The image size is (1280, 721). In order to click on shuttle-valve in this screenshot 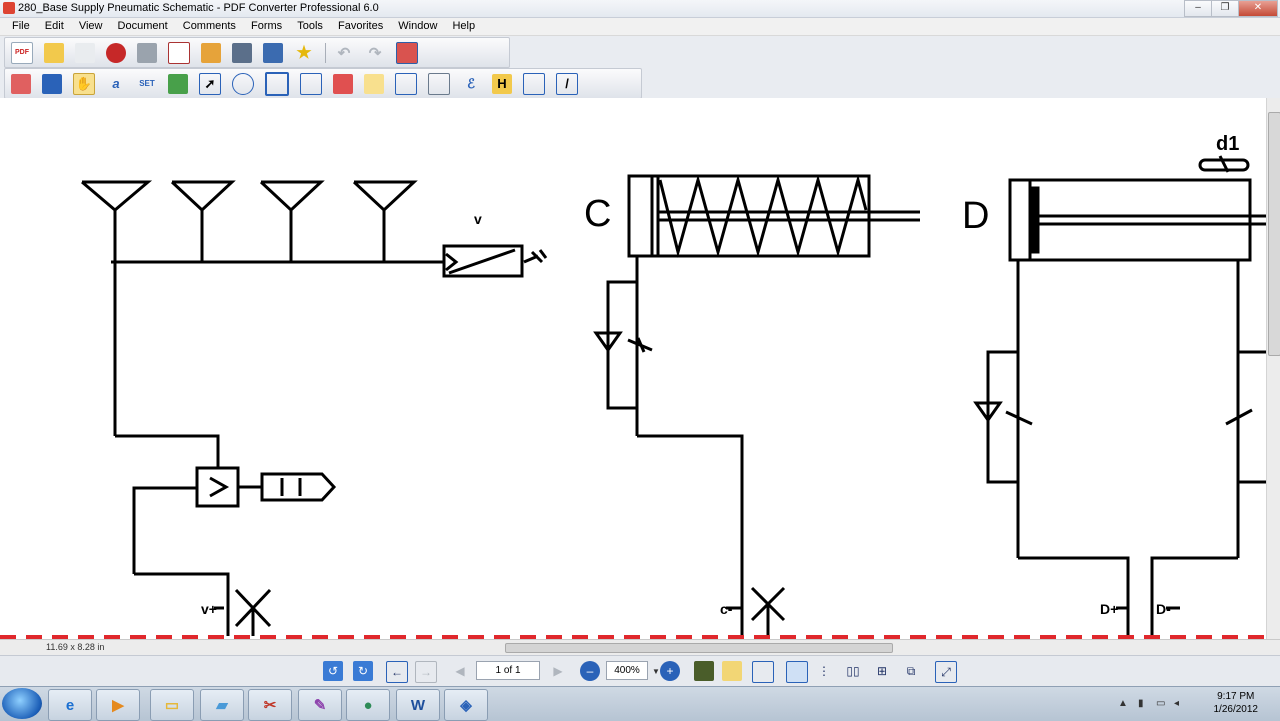, I will do `click(217, 487)`.